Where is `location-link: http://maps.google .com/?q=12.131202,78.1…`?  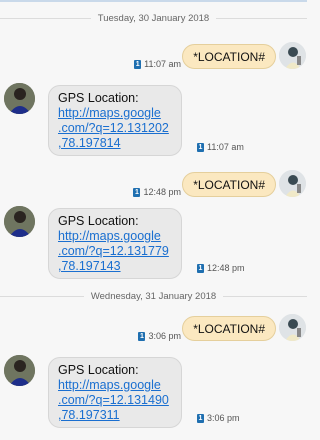 location-link: http://maps.google .com/?q=12.131202,78.1… is located at coordinates (115, 128).